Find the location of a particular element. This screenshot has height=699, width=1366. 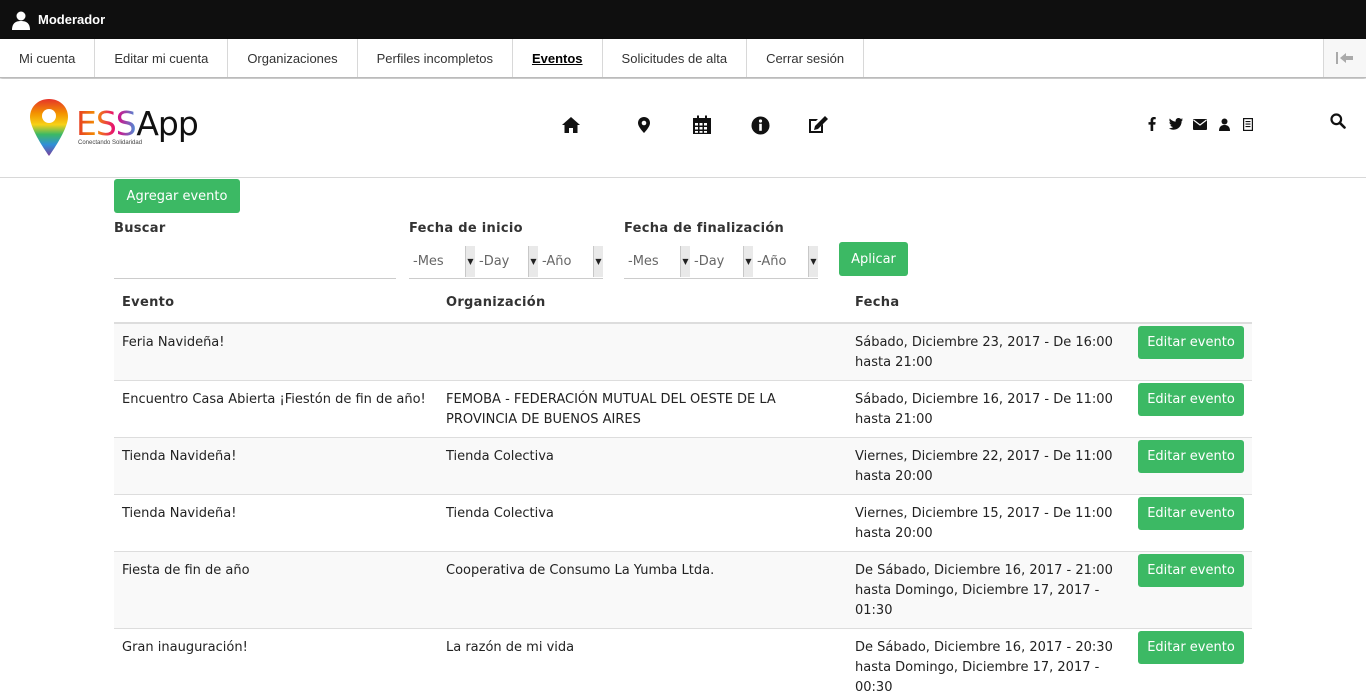

document-icon is located at coordinates (1248, 124).